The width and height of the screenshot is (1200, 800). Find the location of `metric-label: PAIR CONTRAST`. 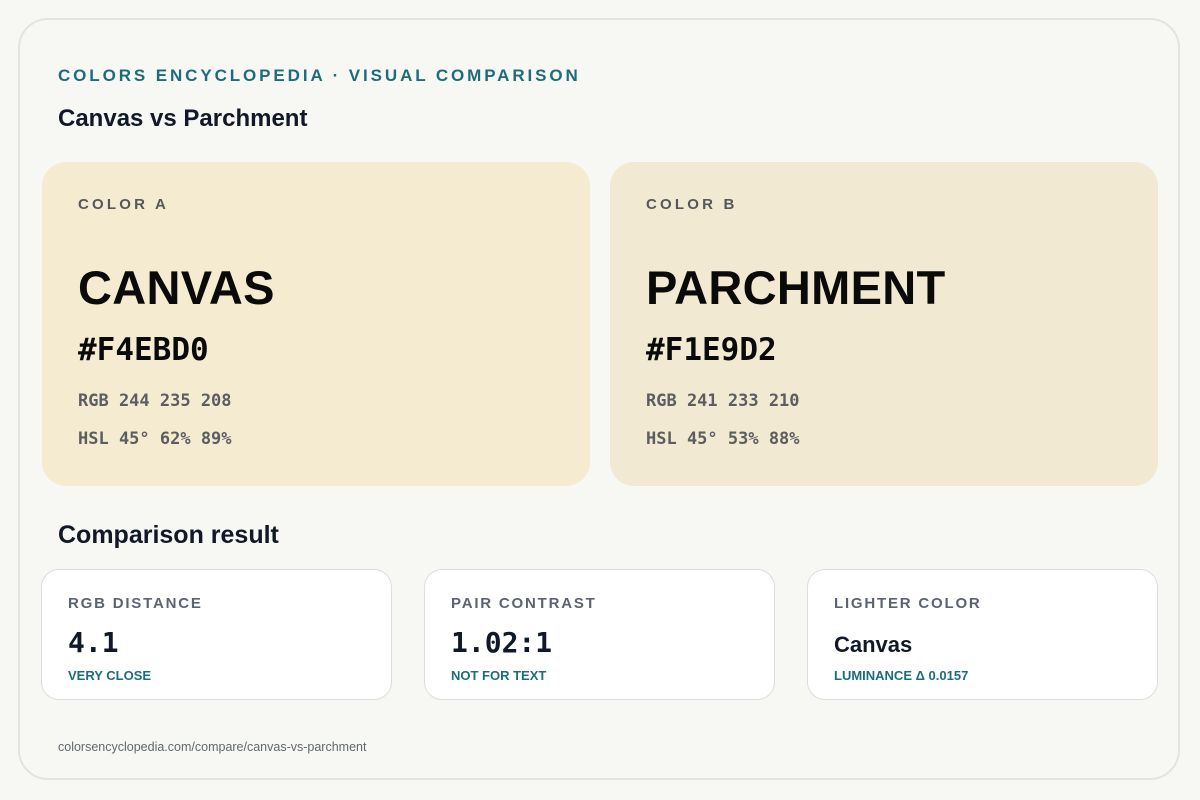

metric-label: PAIR CONTRAST is located at coordinates (524, 603).